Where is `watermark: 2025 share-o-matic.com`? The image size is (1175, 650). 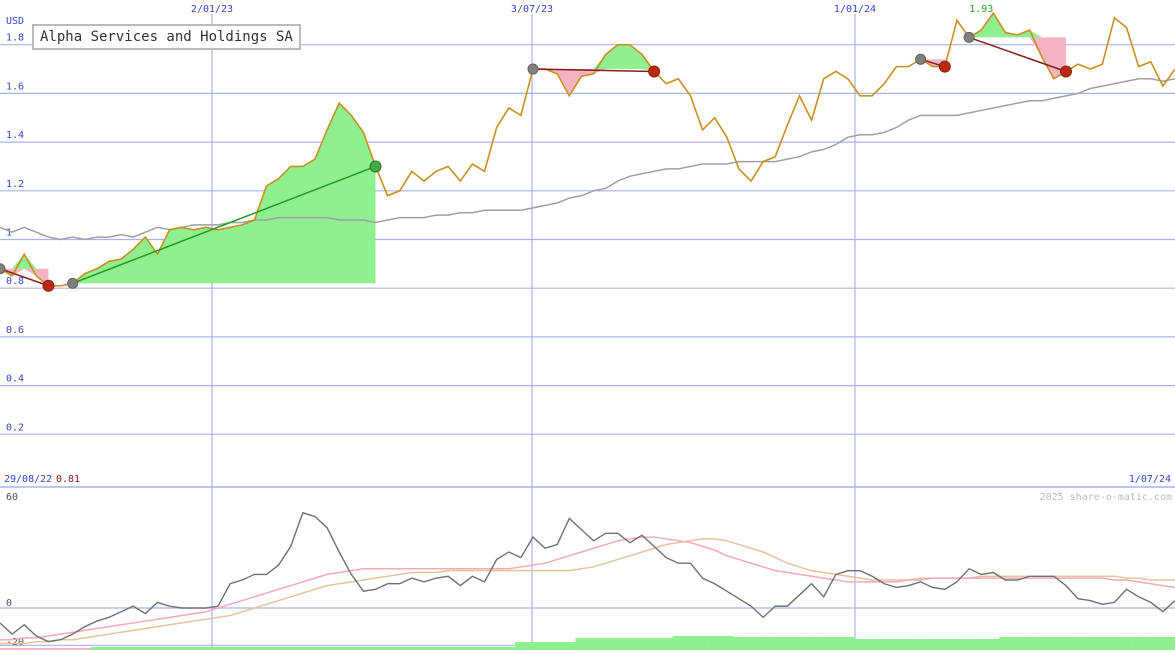 watermark: 2025 share-o-matic.com is located at coordinates (1106, 497).